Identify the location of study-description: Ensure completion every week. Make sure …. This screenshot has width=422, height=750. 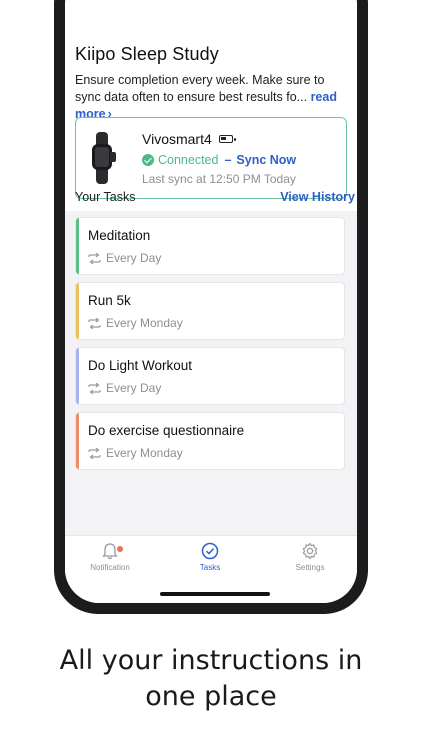
(214, 97).